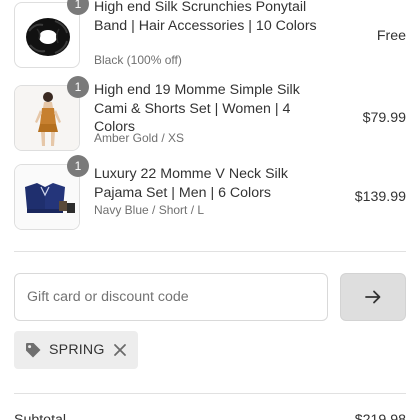 This screenshot has width=420, height=420. What do you see at coordinates (391, 36) in the screenshot?
I see `product-price: Free` at bounding box center [391, 36].